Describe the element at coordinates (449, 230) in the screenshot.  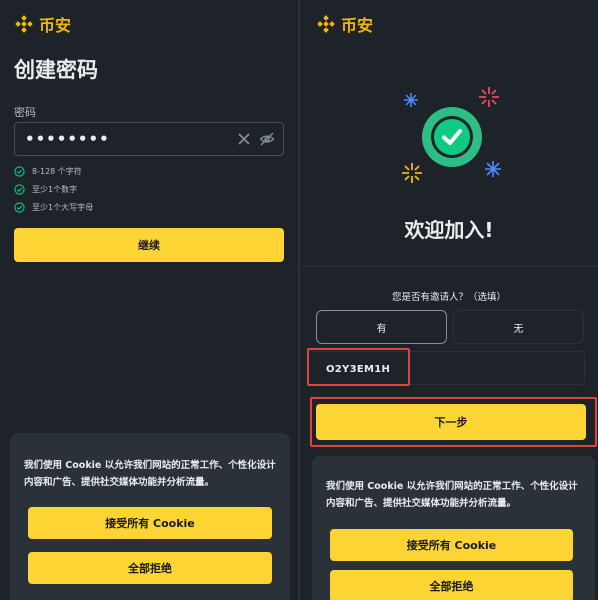
I see `welcome-title: 欢迎加入!` at that location.